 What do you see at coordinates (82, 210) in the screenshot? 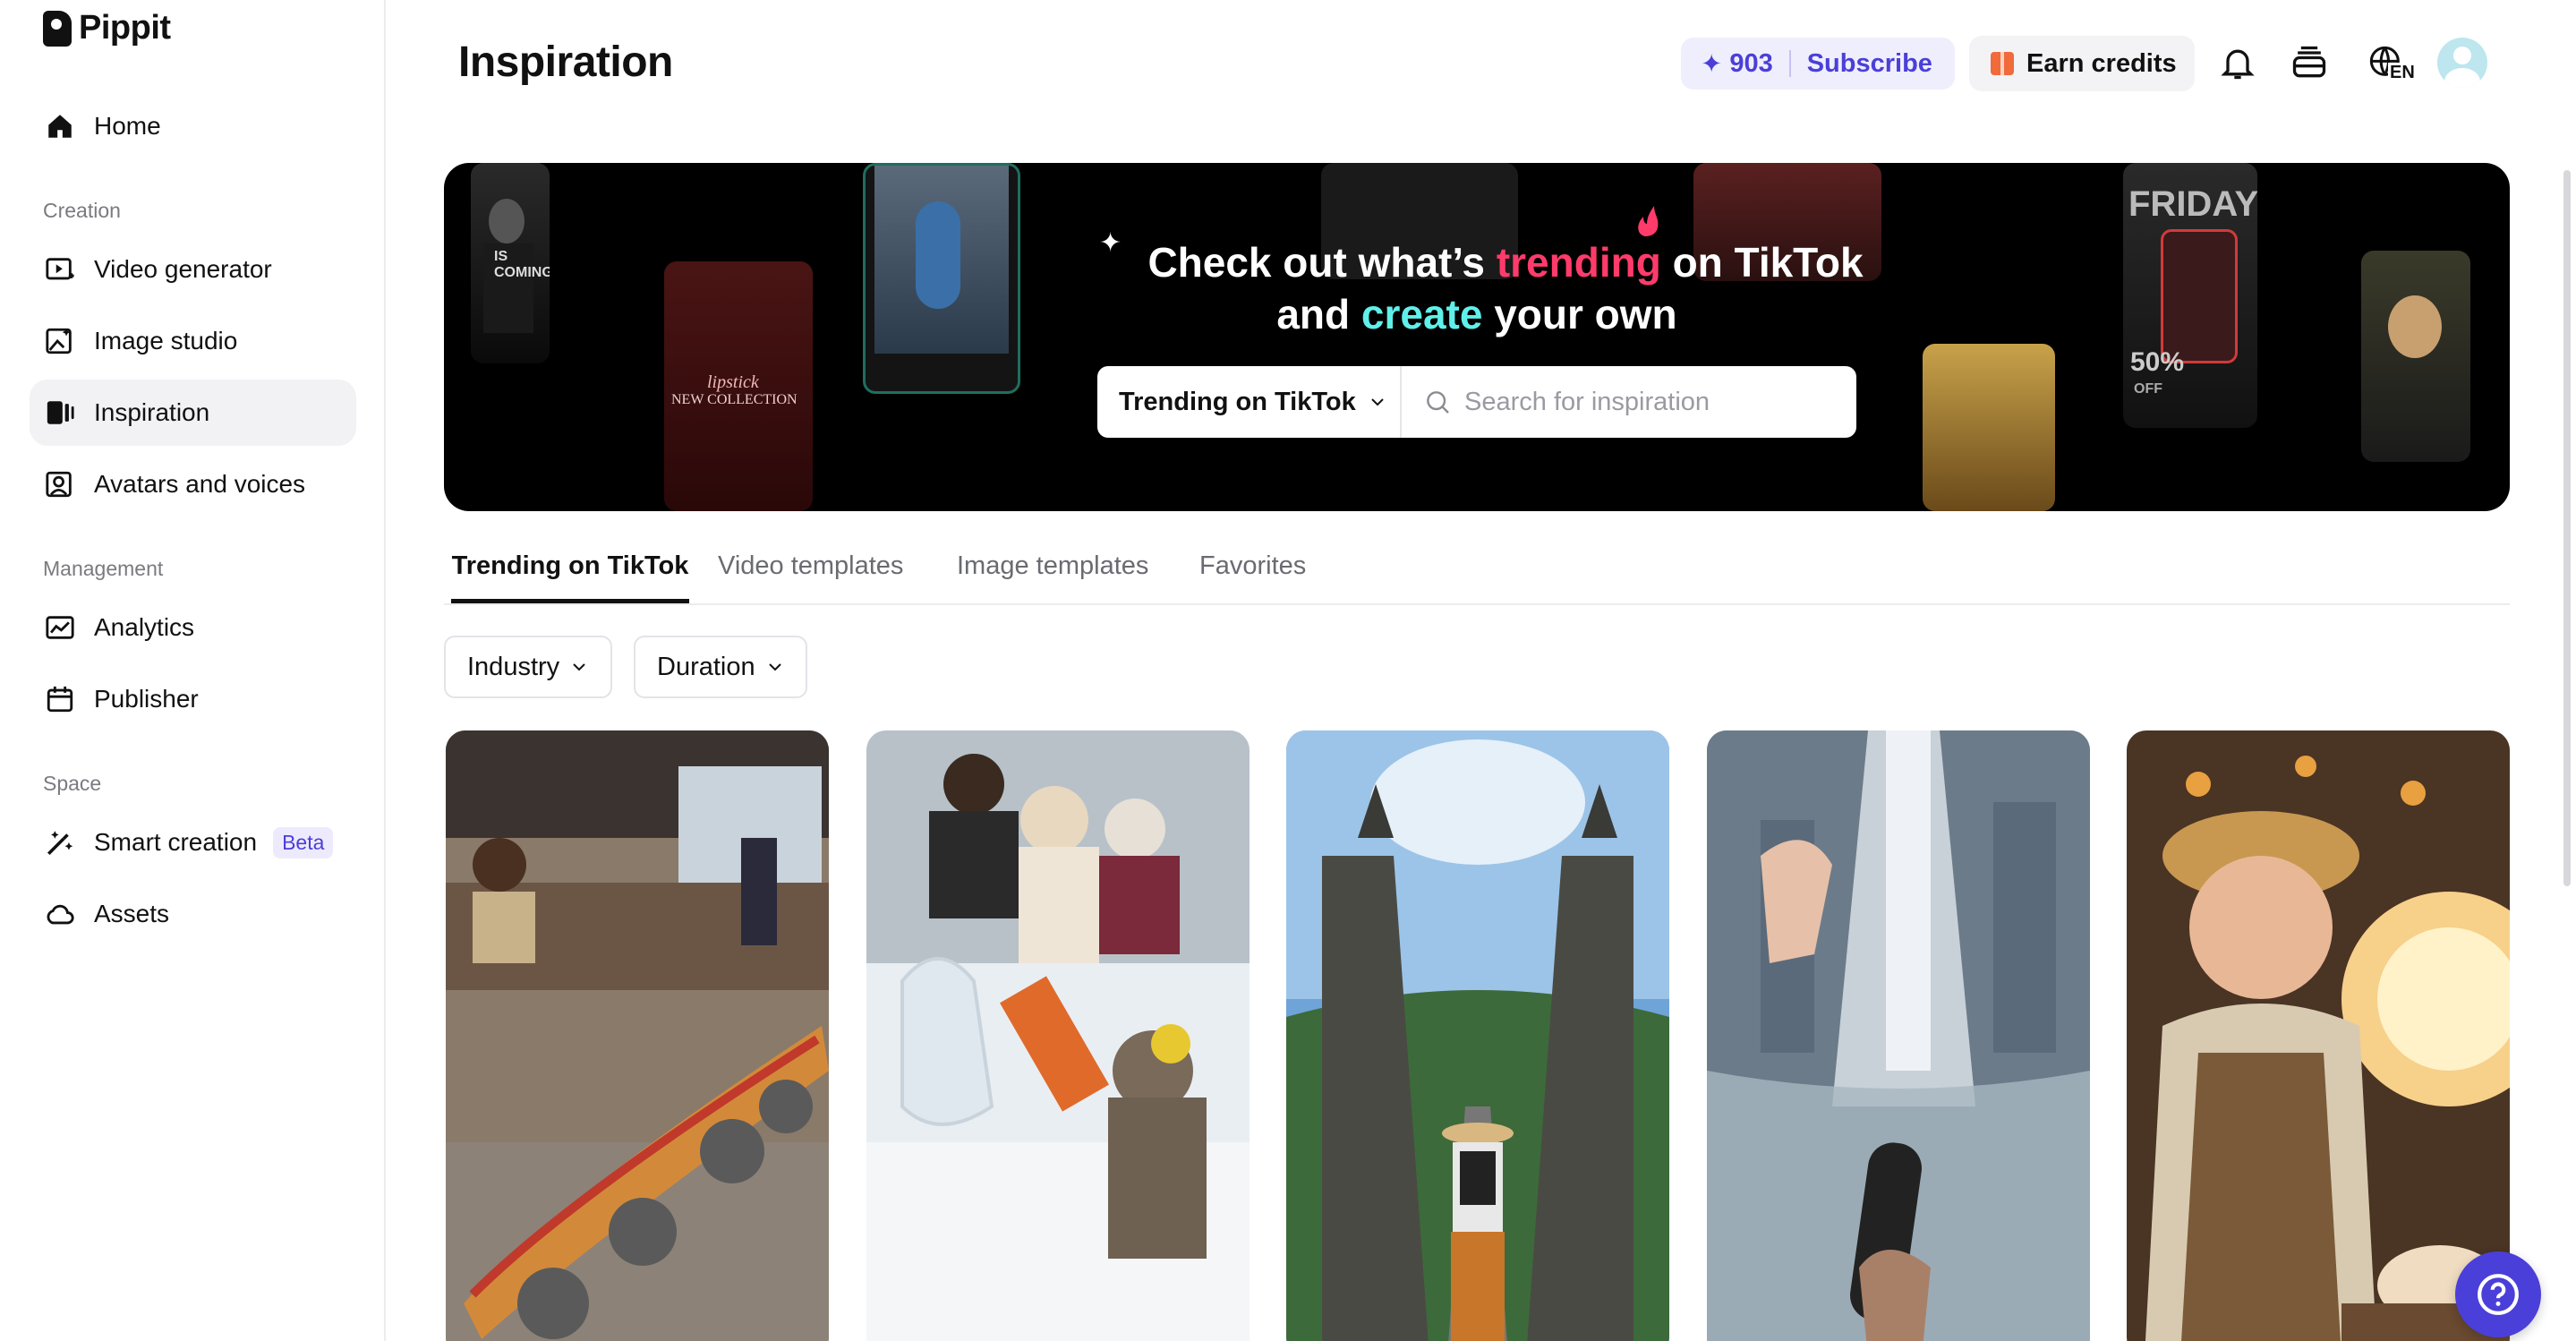
I see `section-creation: Creation` at bounding box center [82, 210].